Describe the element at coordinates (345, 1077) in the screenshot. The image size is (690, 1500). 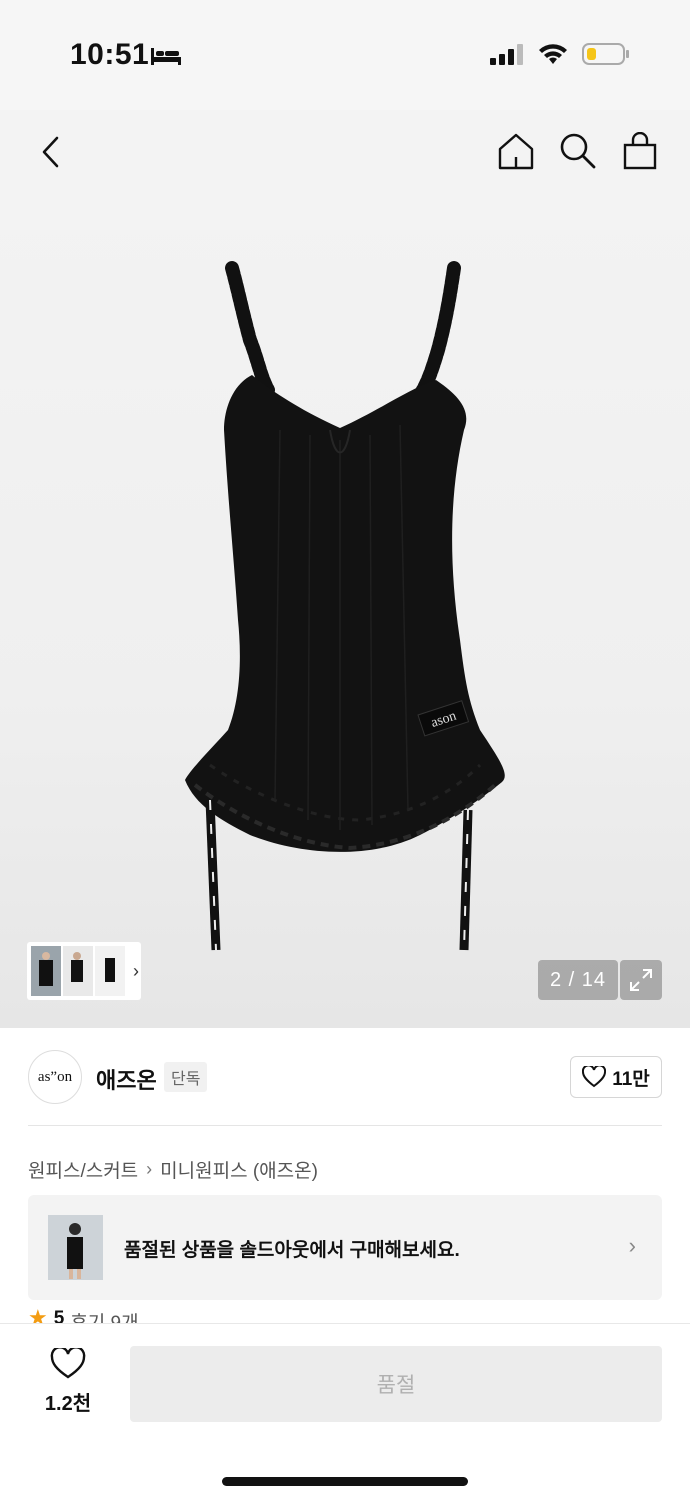
I see `brand-row: as”on 애즈온 단독 11만` at that location.